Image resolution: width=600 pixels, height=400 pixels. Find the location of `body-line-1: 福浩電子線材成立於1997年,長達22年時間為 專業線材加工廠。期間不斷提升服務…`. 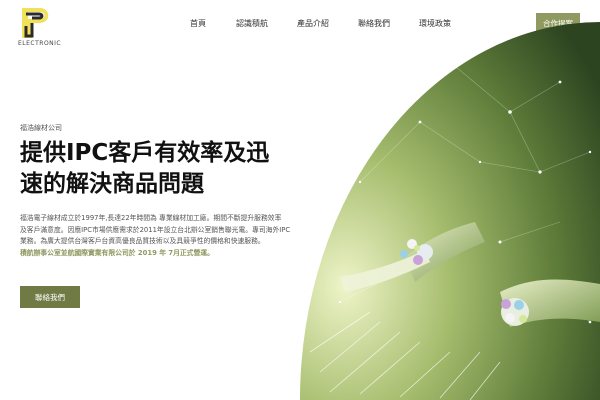

body-line-1: 福浩電子線材成立於1997年,長達22年時間為 專業線材加工廠。期間不斷提升服務… is located at coordinates (151, 218).